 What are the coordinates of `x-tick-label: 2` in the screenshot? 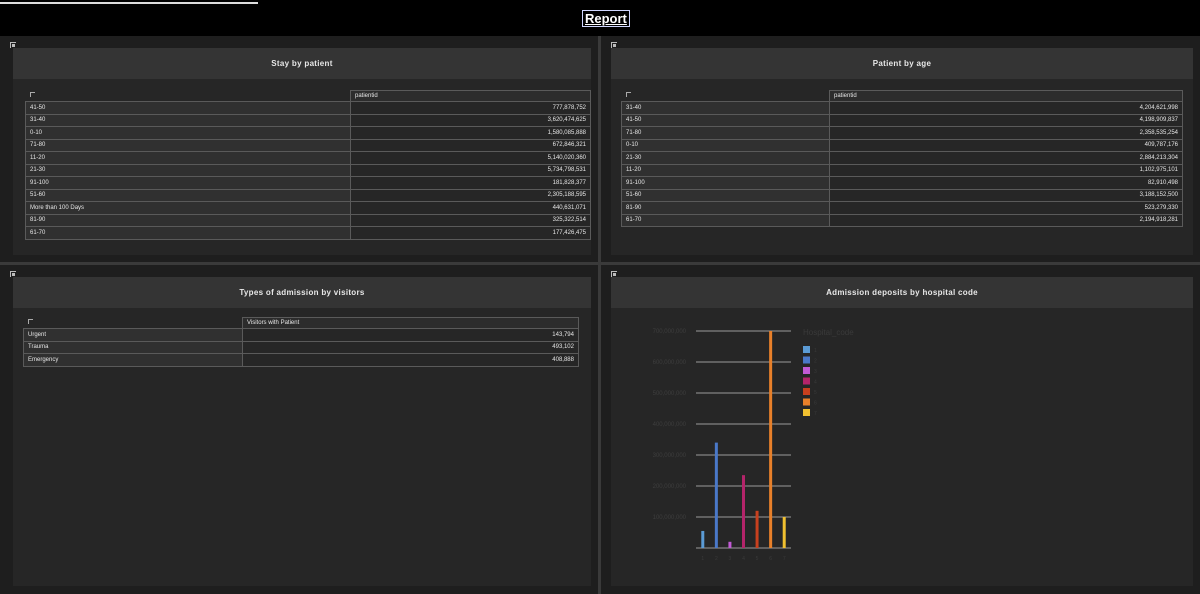 It's located at (716, 559).